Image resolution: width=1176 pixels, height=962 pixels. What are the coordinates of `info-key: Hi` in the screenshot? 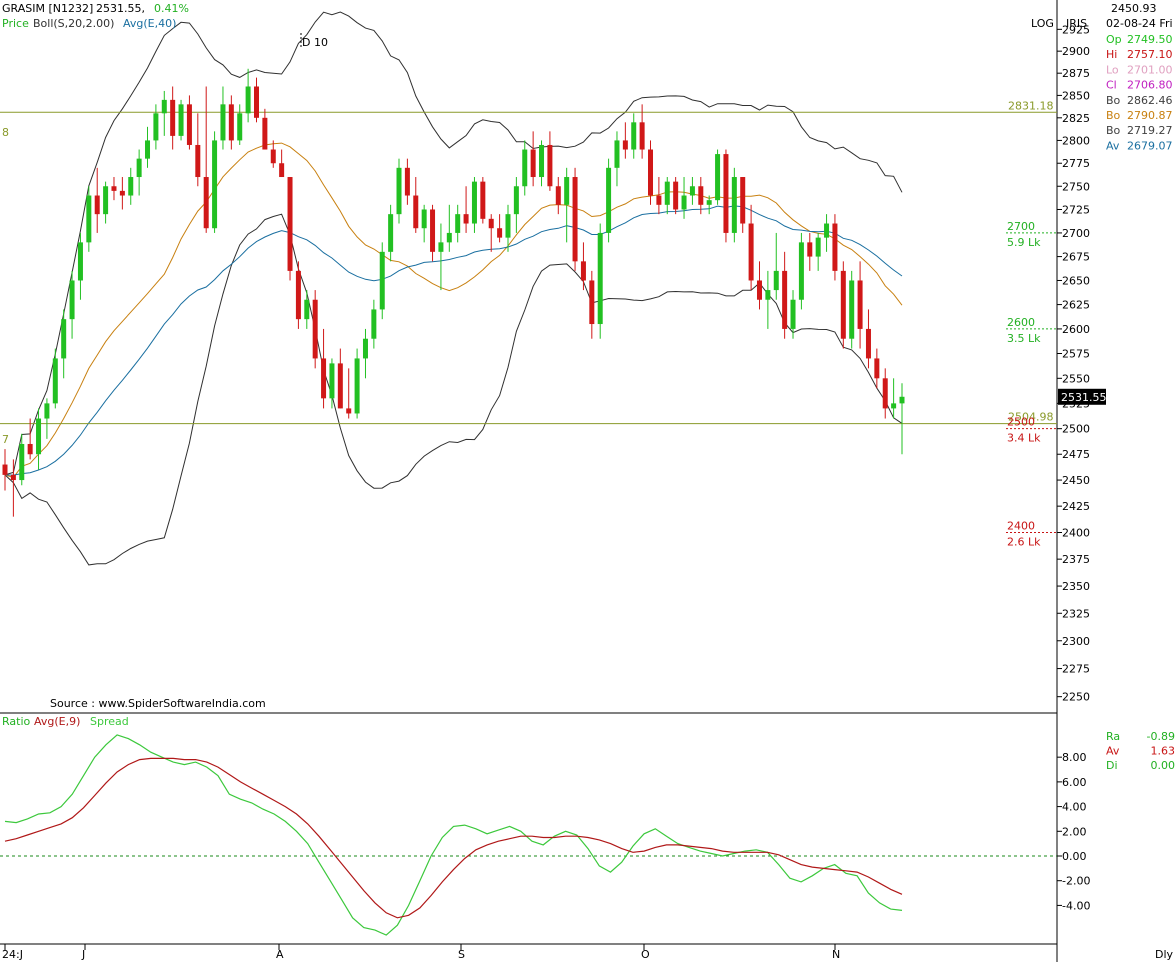 It's located at (1111, 54).